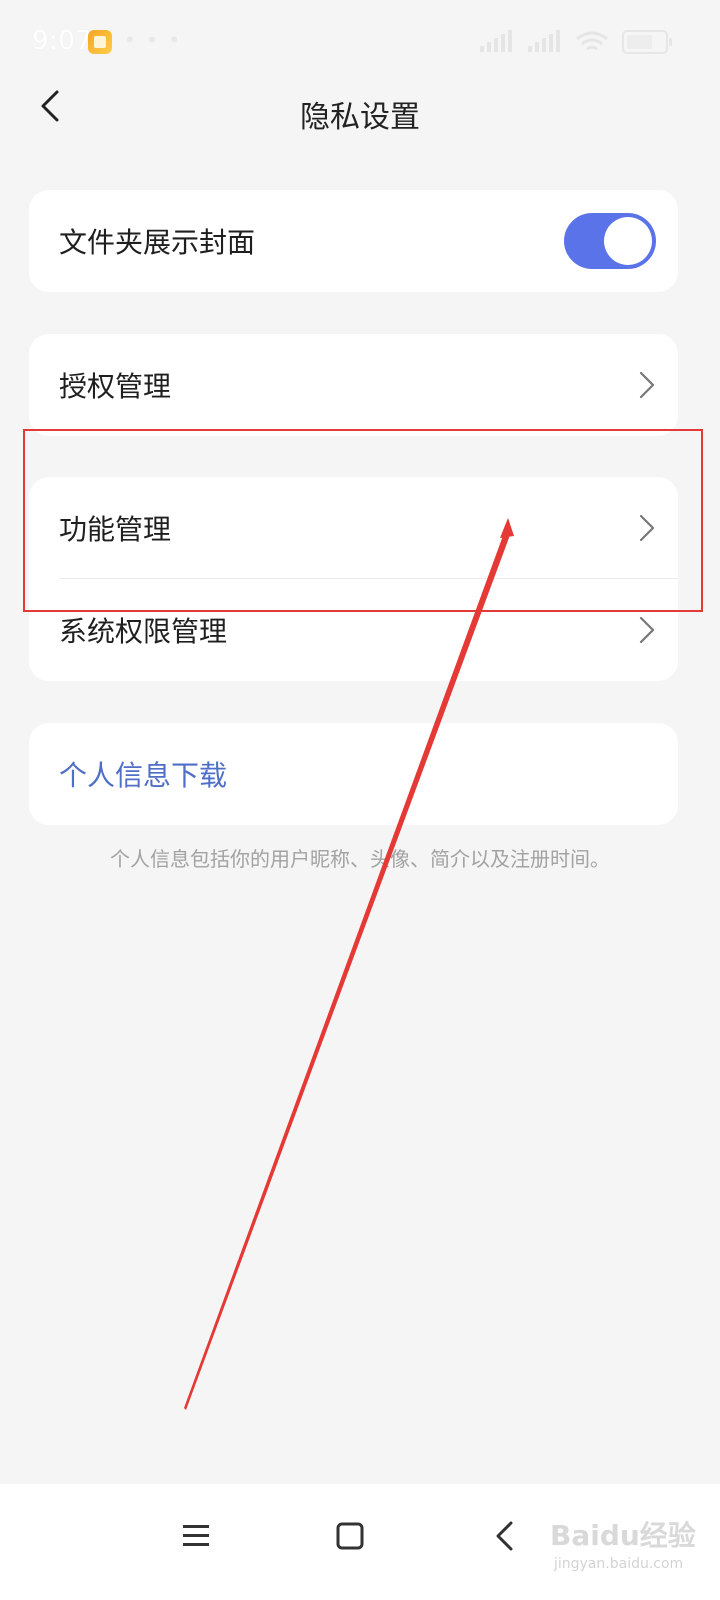  Describe the element at coordinates (62, 41) in the screenshot. I see `status-time: 9:07` at that location.